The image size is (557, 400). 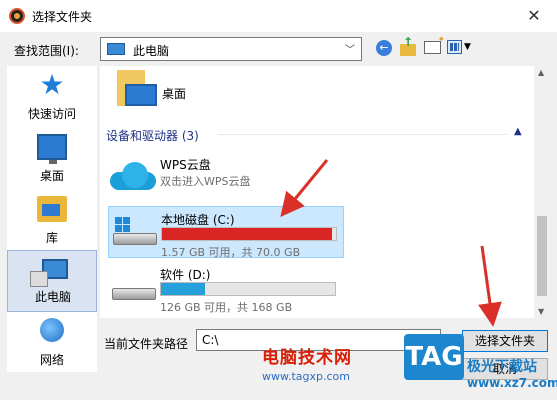 I want to click on watermark-url: www.tagxp.com, so click(x=306, y=376).